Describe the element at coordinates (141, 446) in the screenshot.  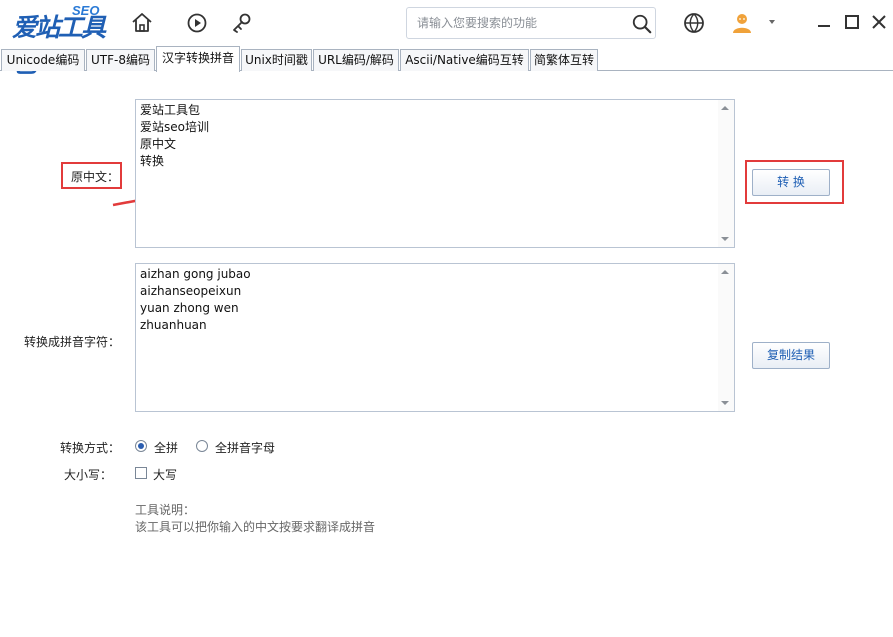
I see `radio-full-pinyin` at that location.